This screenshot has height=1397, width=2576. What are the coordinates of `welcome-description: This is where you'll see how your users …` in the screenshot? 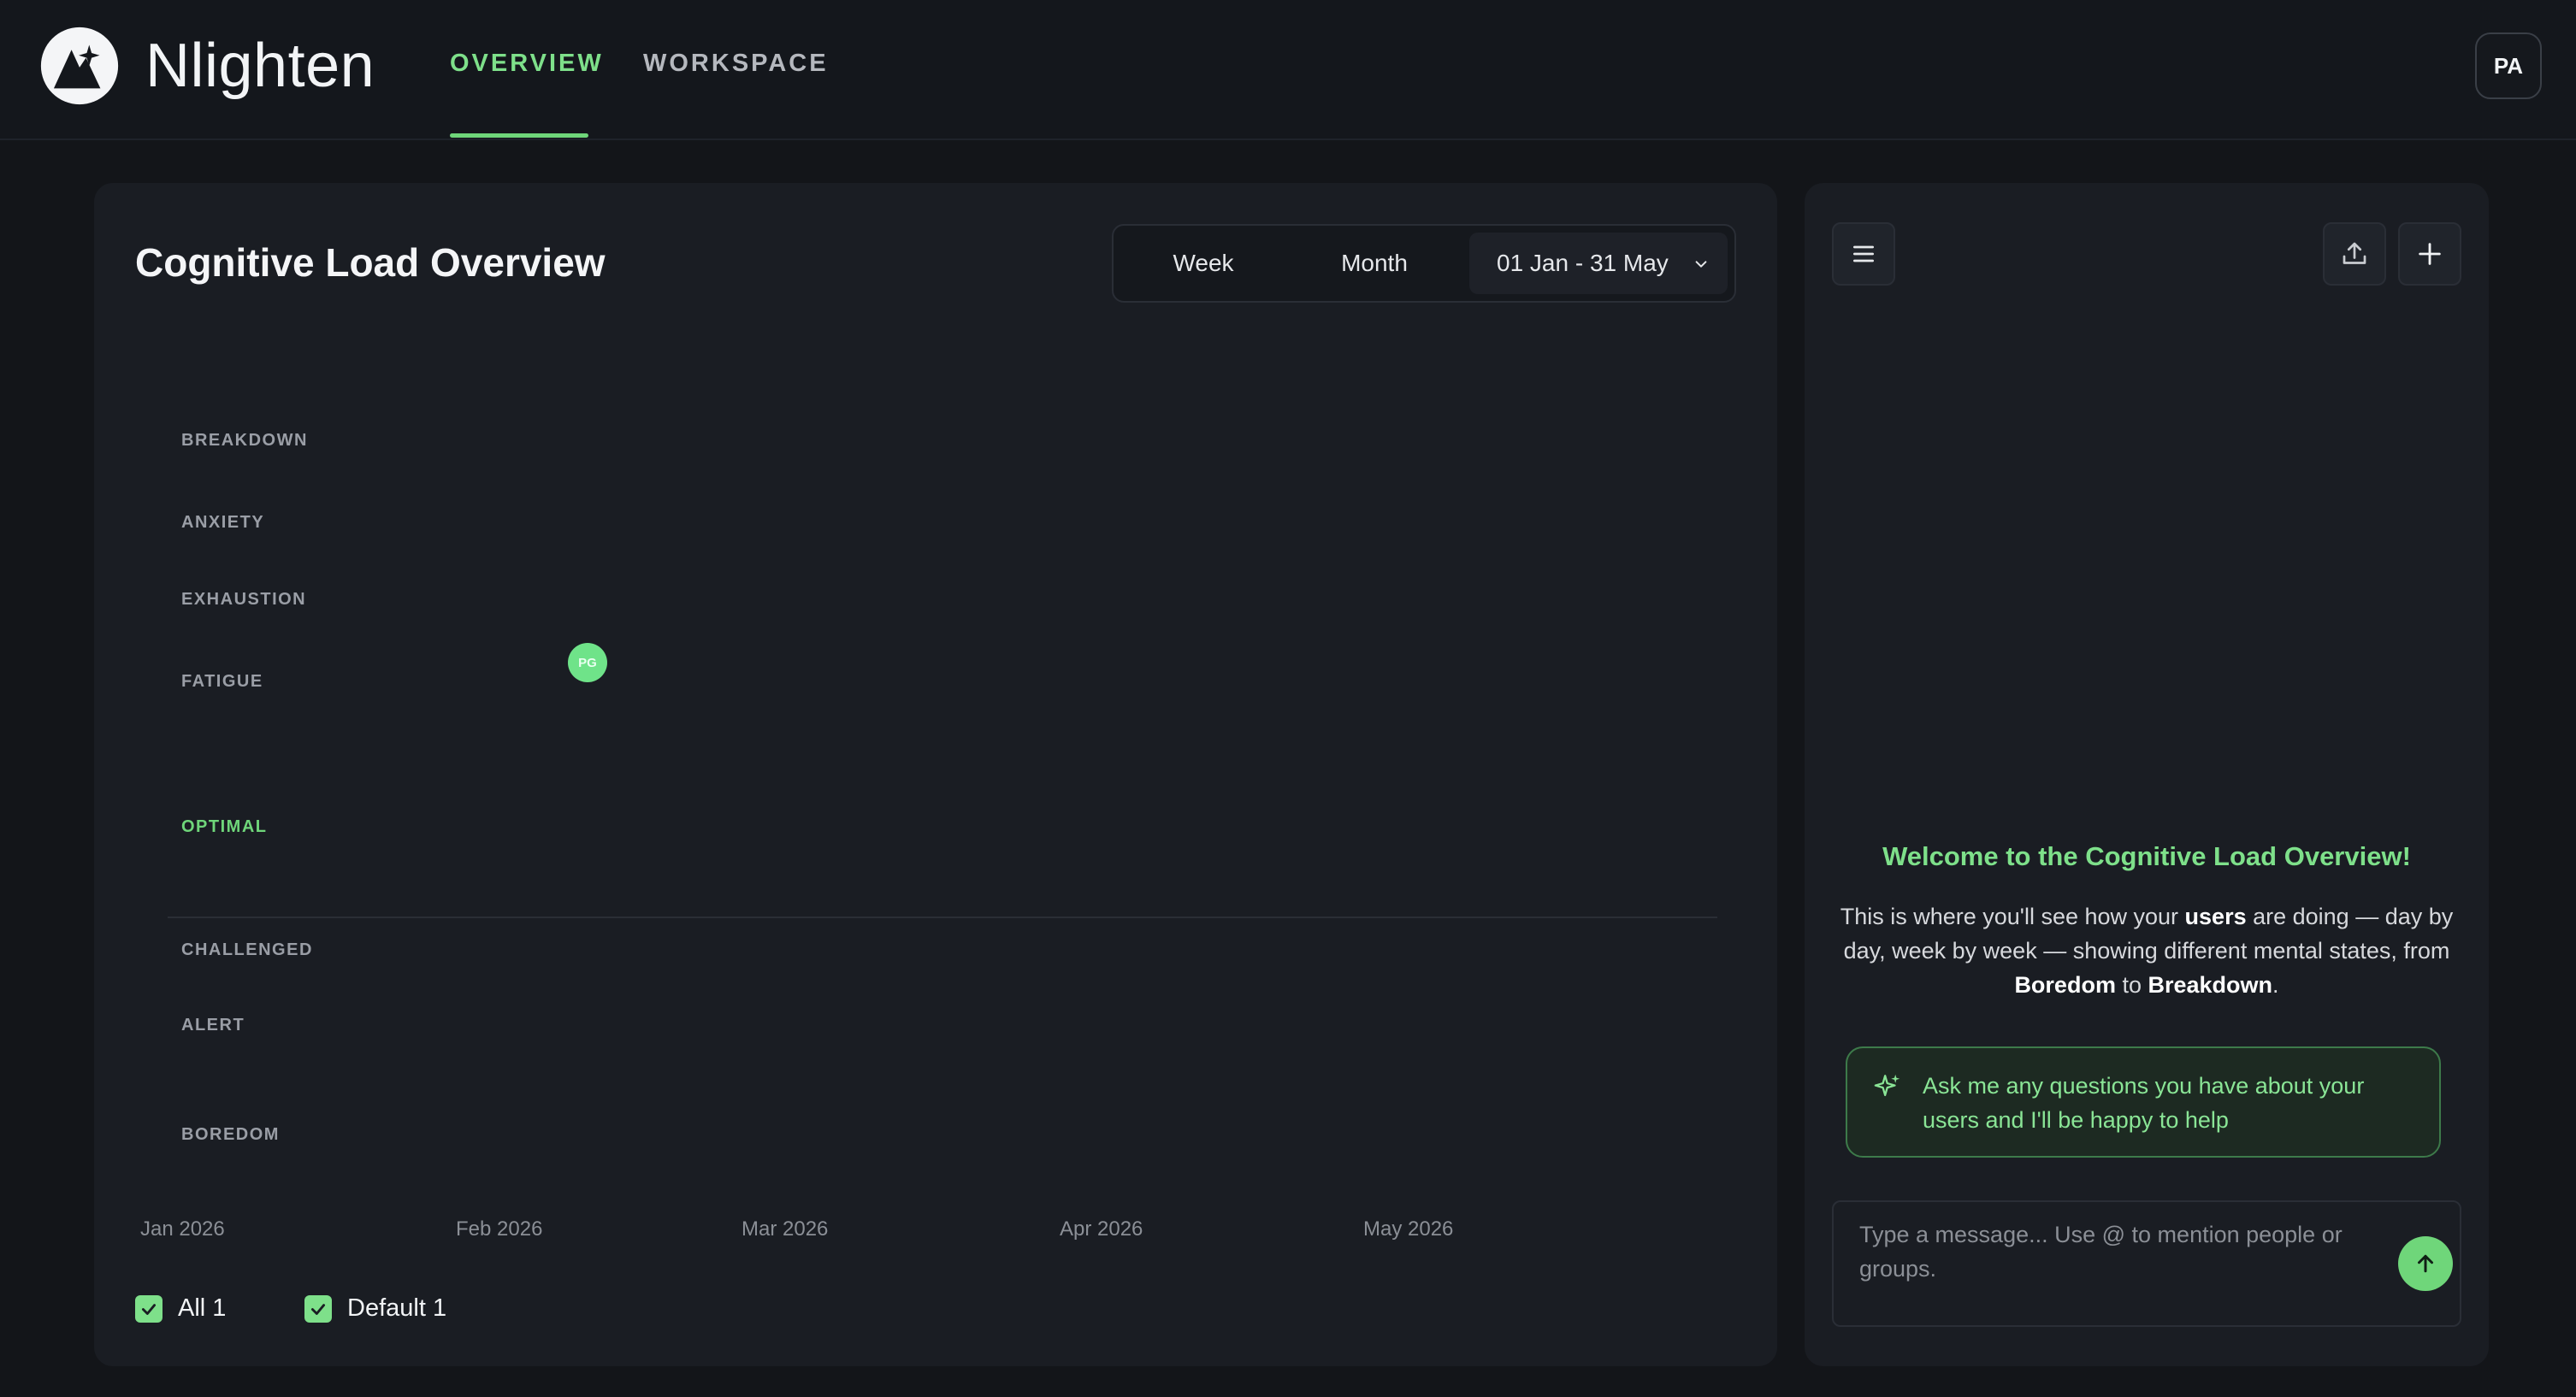 It's located at (2147, 951).